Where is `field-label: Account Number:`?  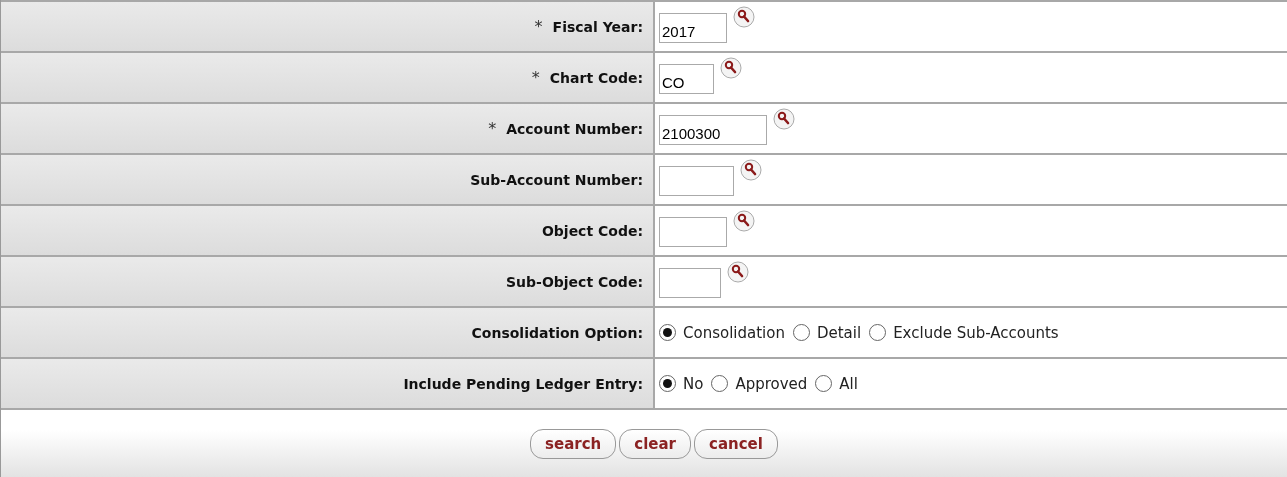
field-label: Account Number: is located at coordinates (574, 128).